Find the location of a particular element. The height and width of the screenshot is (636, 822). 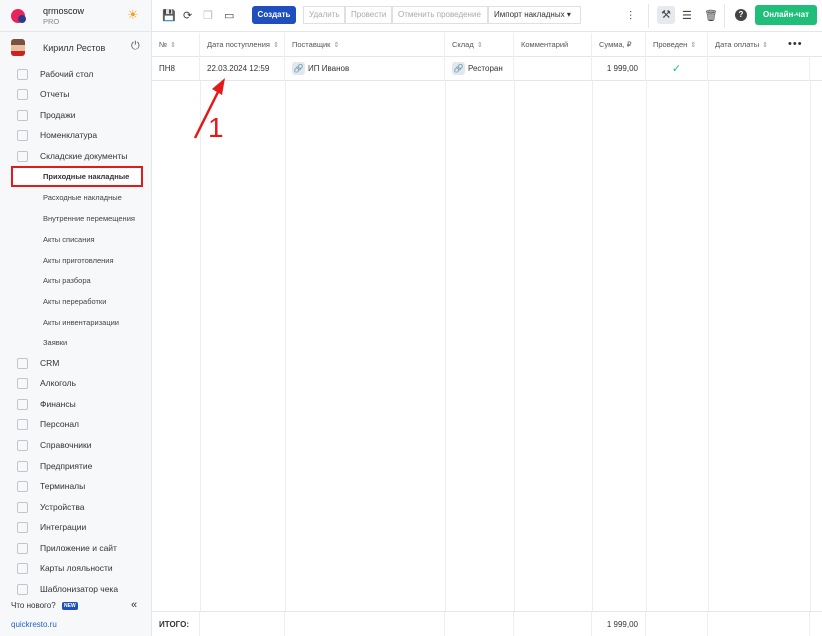

create-button: Создать is located at coordinates (274, 15).